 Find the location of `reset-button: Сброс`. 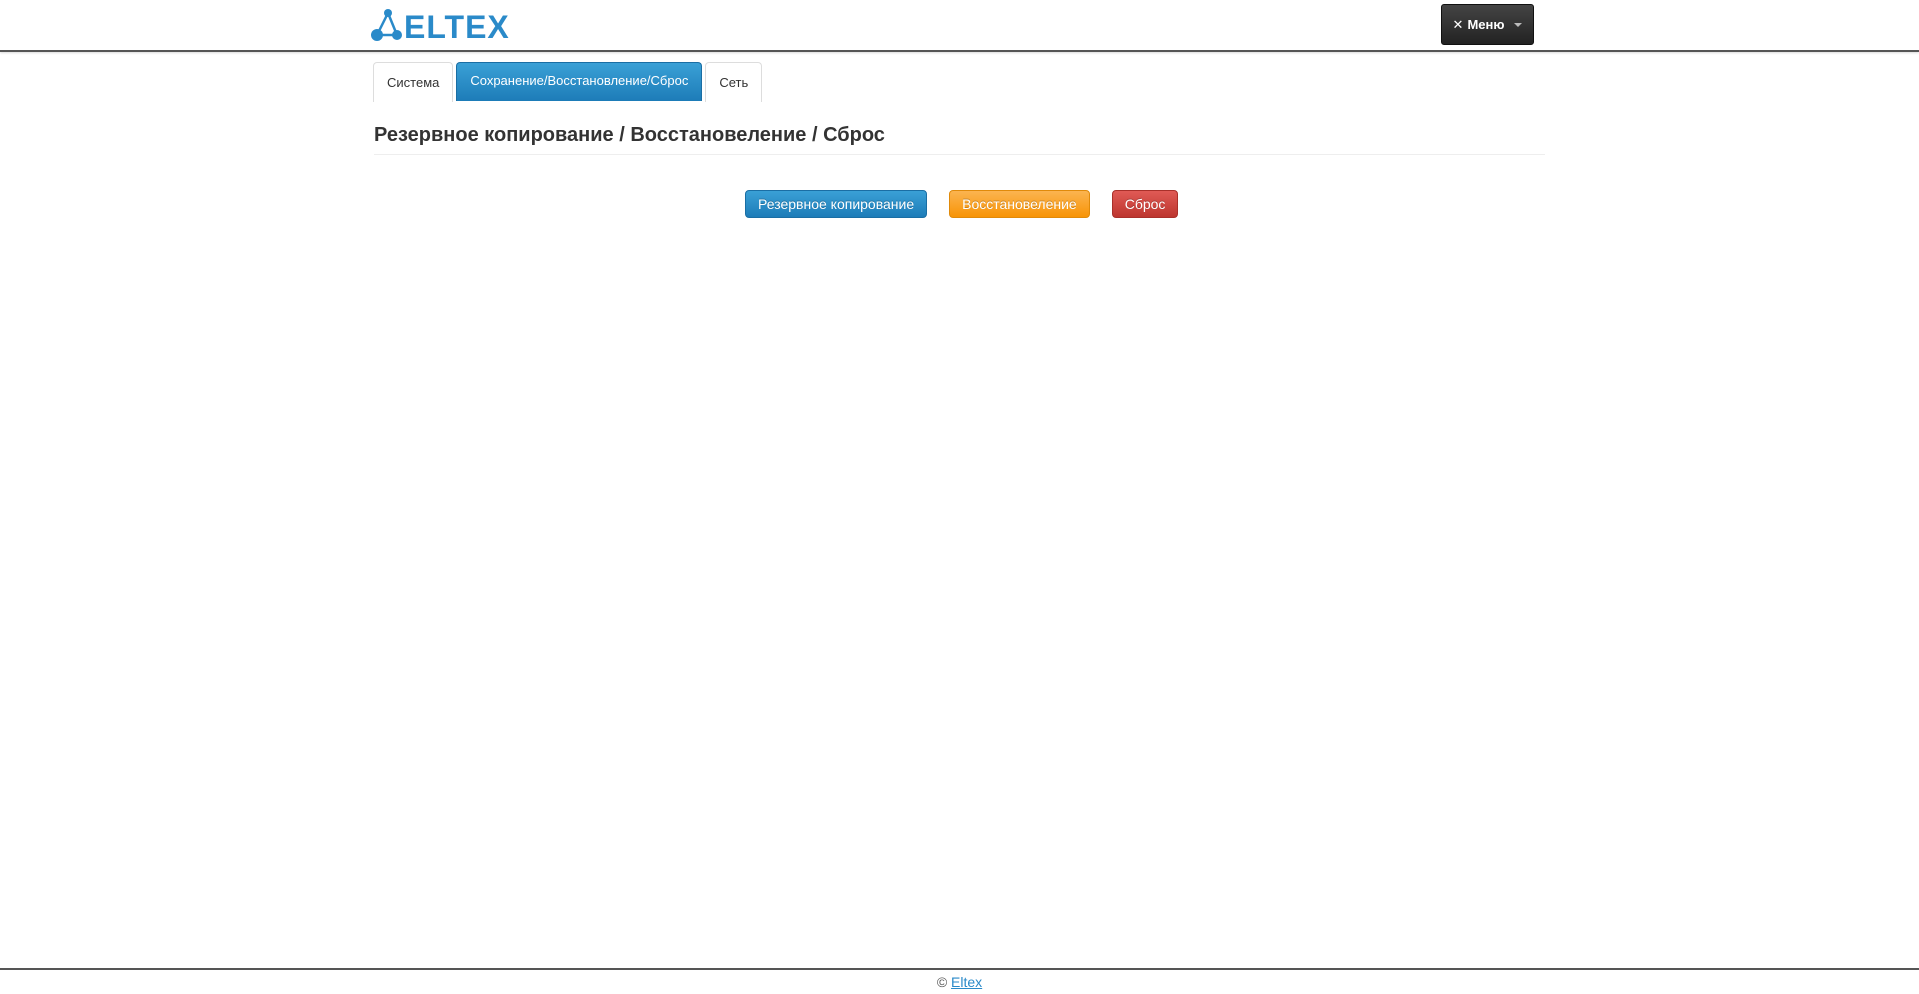

reset-button: Сброс is located at coordinates (1145, 204).